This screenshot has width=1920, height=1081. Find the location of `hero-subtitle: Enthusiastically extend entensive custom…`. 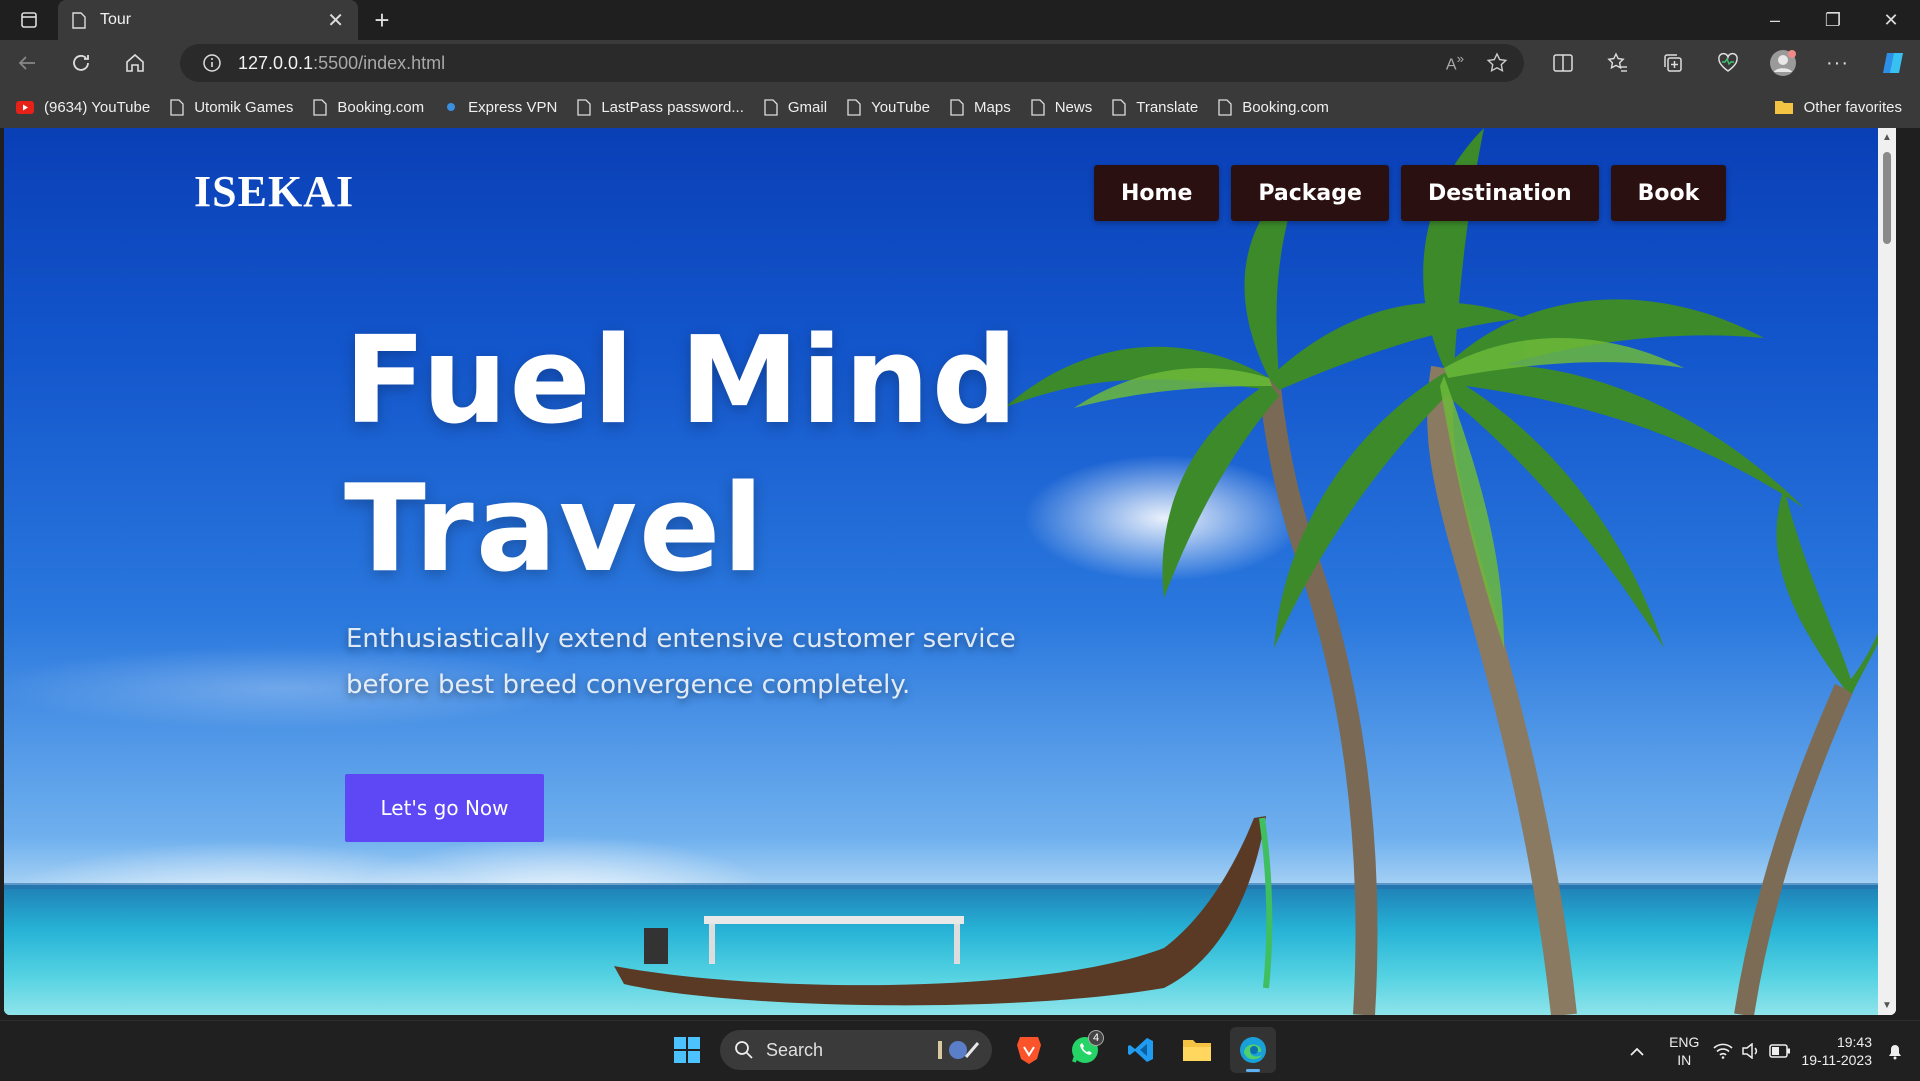

hero-subtitle: Enthusiastically extend entensive custom… is located at coordinates (681, 662).